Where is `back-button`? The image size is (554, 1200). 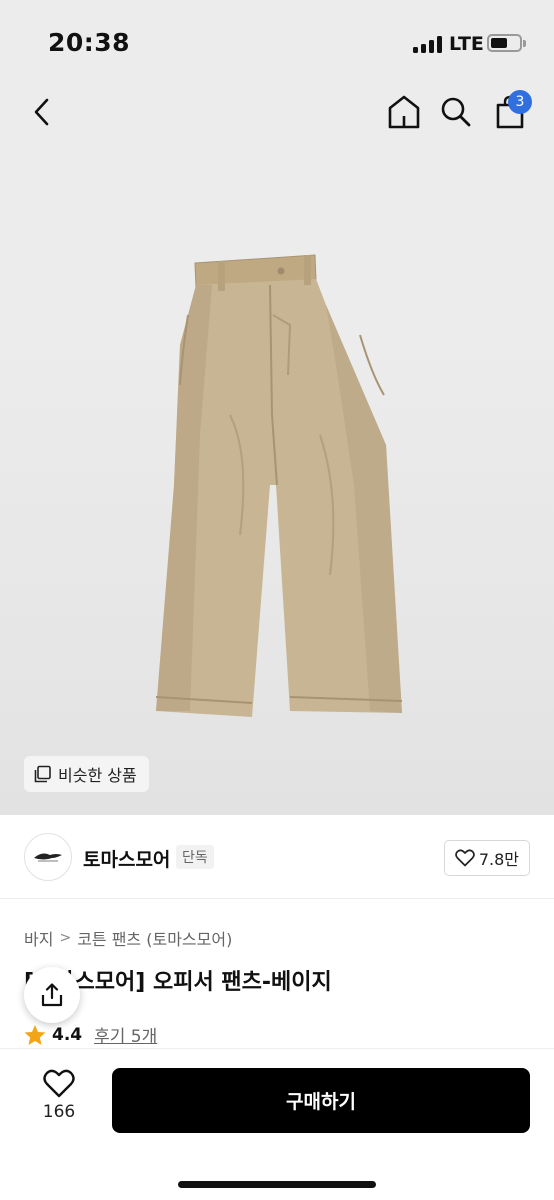 back-button is located at coordinates (42, 112).